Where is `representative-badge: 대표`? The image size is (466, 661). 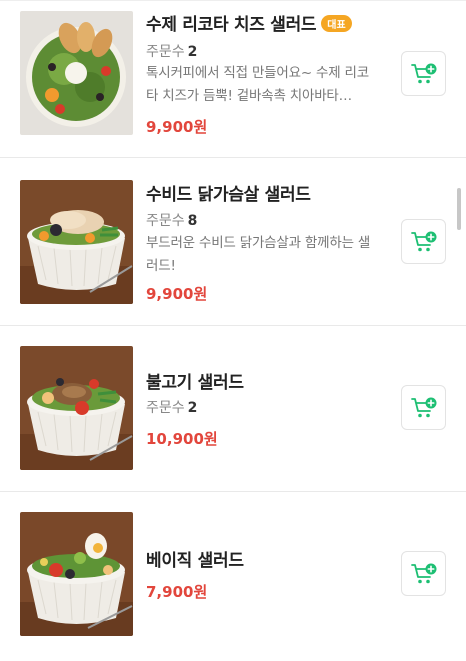
representative-badge: 대표 is located at coordinates (336, 23).